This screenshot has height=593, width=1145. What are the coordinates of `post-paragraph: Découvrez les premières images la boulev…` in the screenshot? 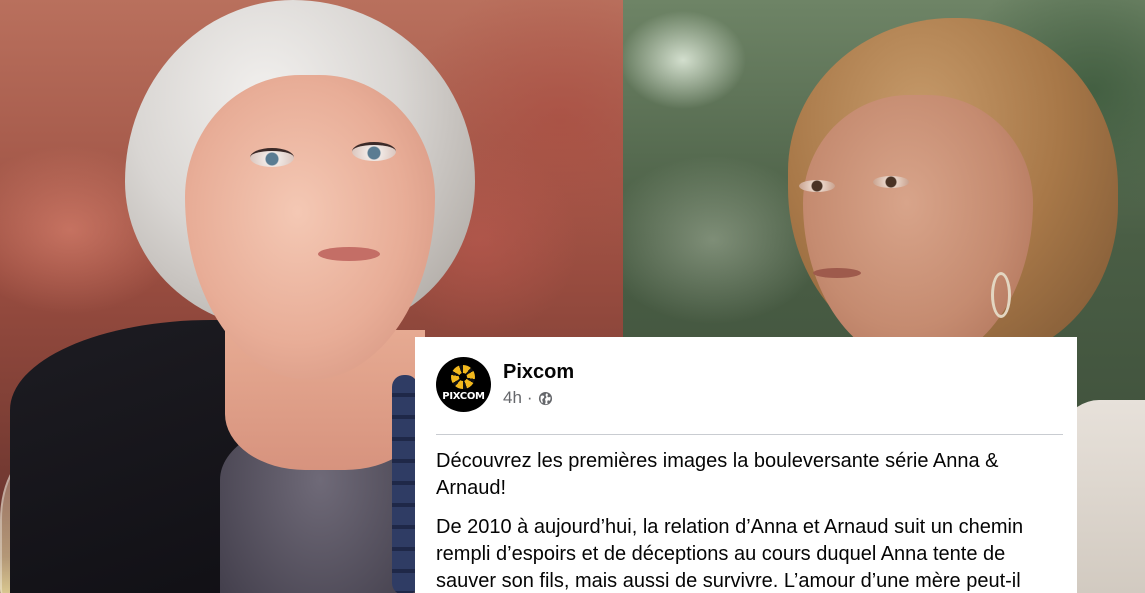 It's located at (717, 474).